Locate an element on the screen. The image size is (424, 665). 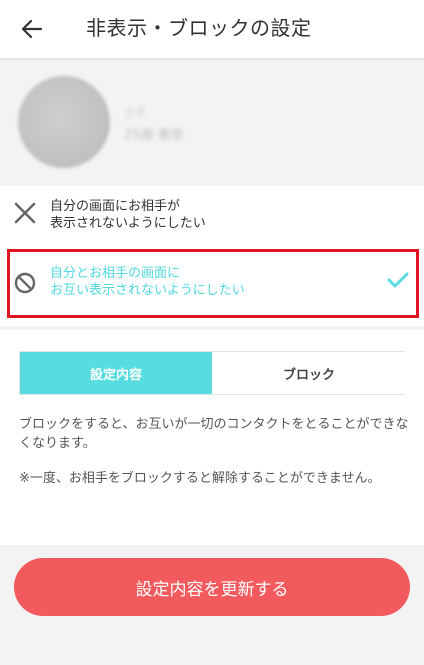
option-hide-label: 自分の画面にお相手が 表示されないようにしたい is located at coordinates (128, 215).